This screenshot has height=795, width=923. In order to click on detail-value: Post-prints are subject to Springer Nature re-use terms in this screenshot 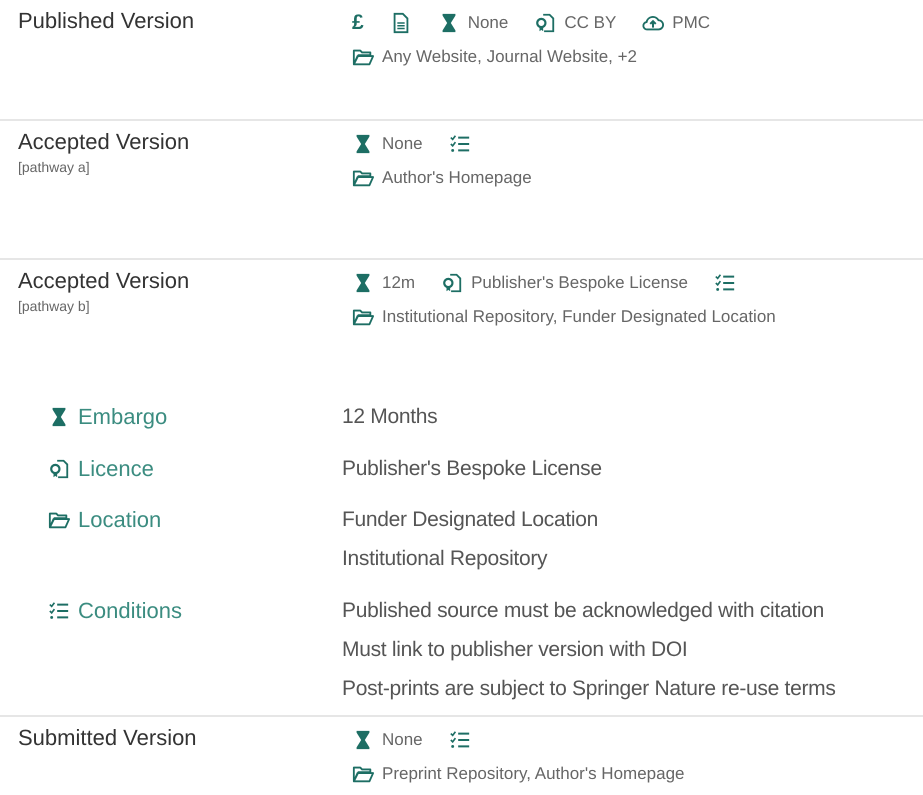, I will do `click(589, 689)`.